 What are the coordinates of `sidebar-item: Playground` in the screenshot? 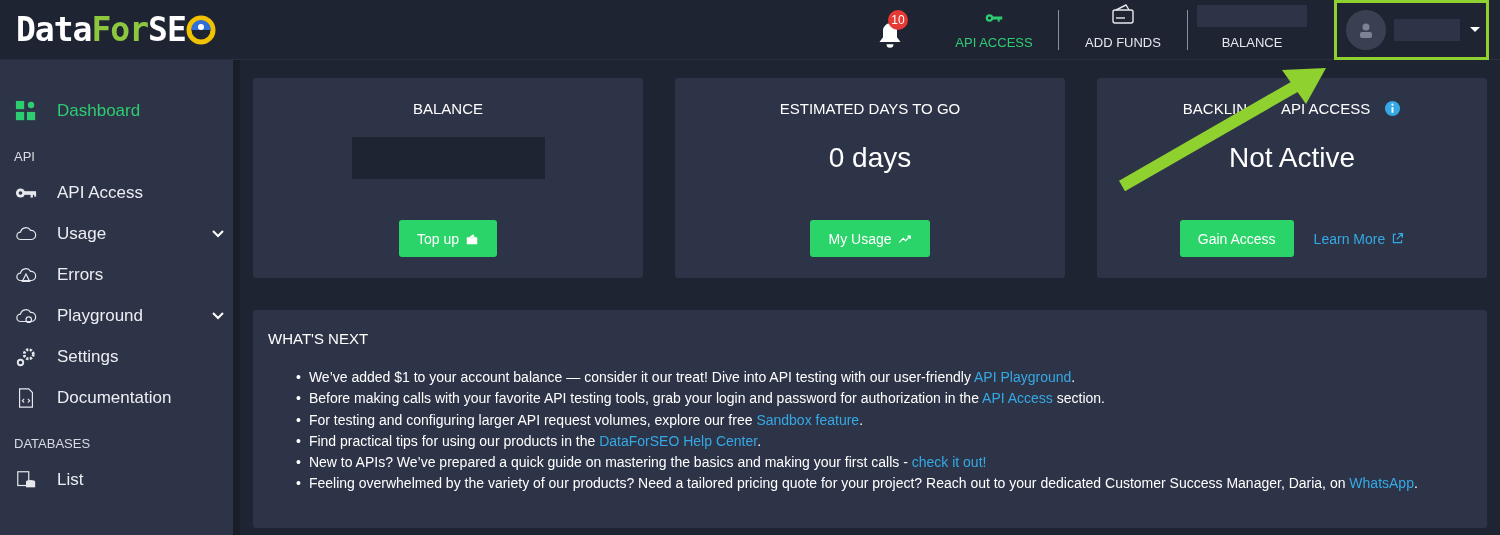 It's located at (116, 315).